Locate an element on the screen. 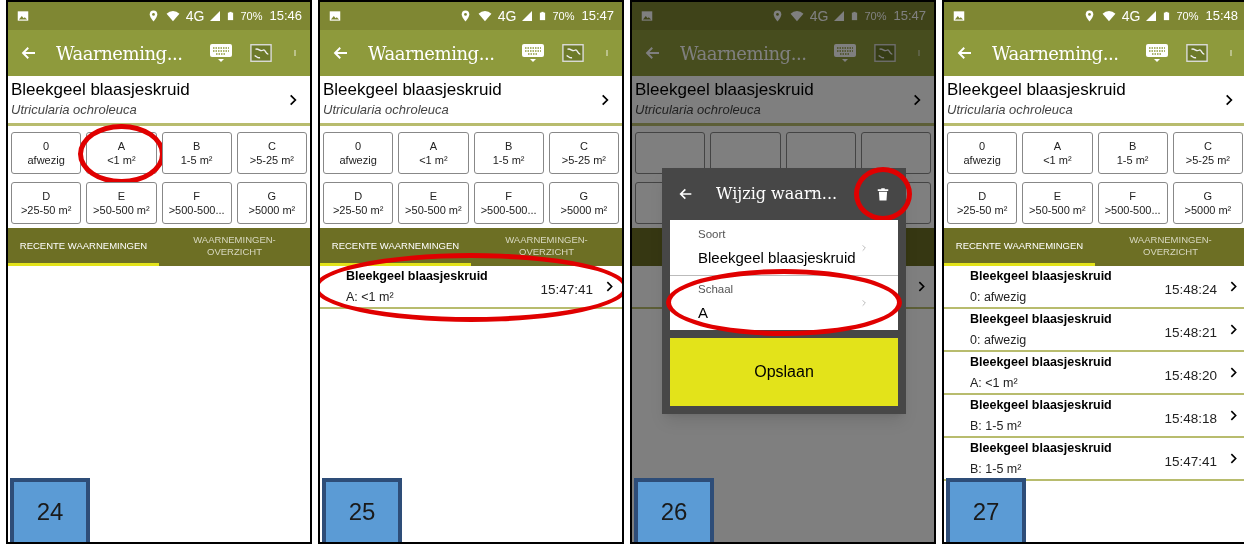  step-number-badge: 27 is located at coordinates (986, 510).